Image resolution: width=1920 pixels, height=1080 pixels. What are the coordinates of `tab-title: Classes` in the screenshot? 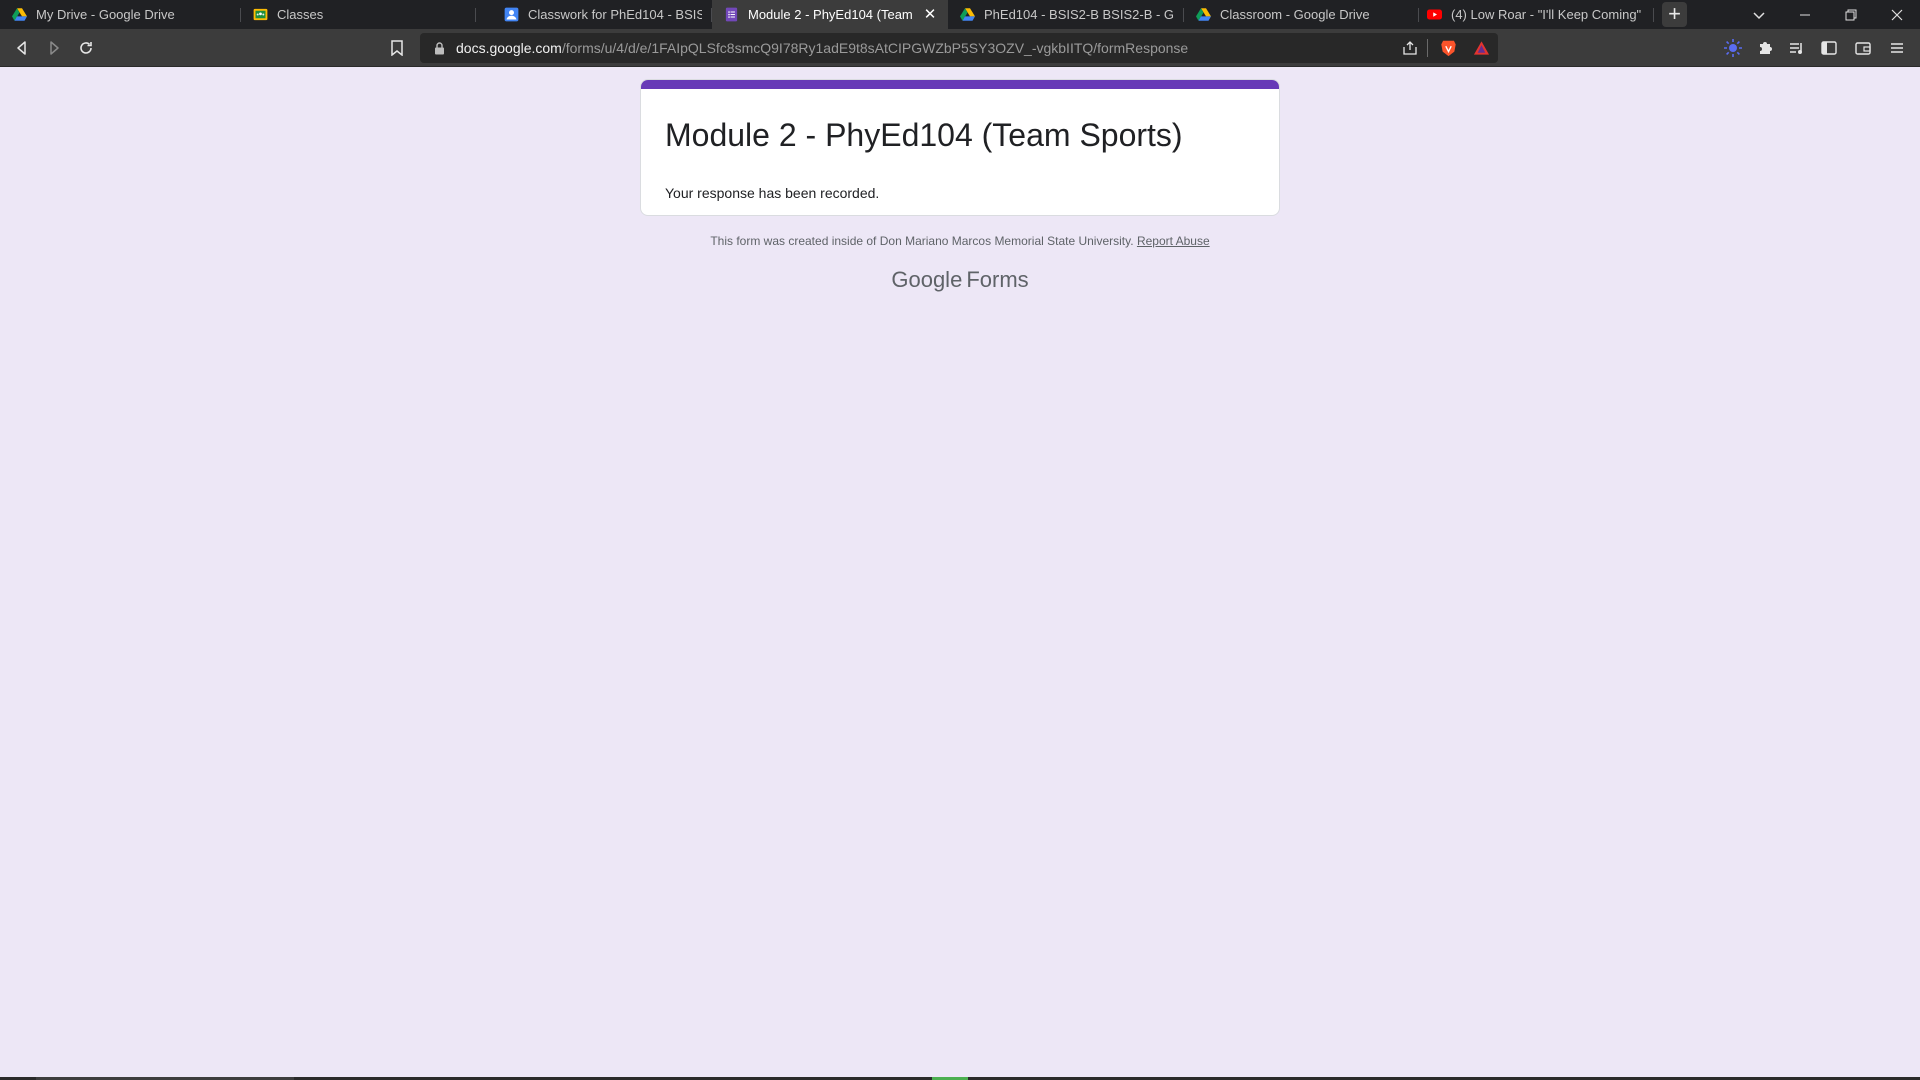 It's located at (300, 14).